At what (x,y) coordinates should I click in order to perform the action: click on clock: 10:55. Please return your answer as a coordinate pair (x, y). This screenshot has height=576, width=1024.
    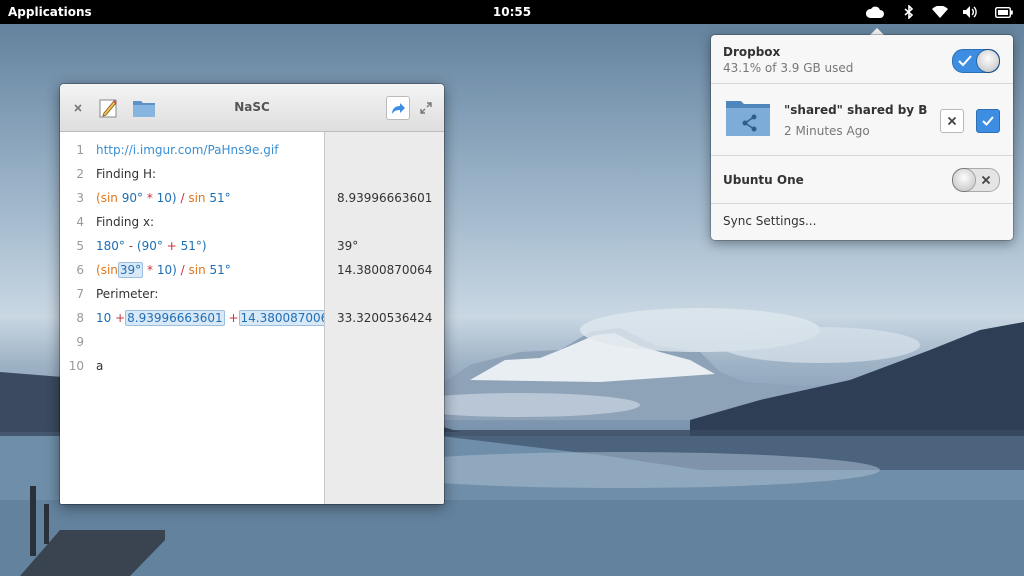
    Looking at the image, I should click on (512, 12).